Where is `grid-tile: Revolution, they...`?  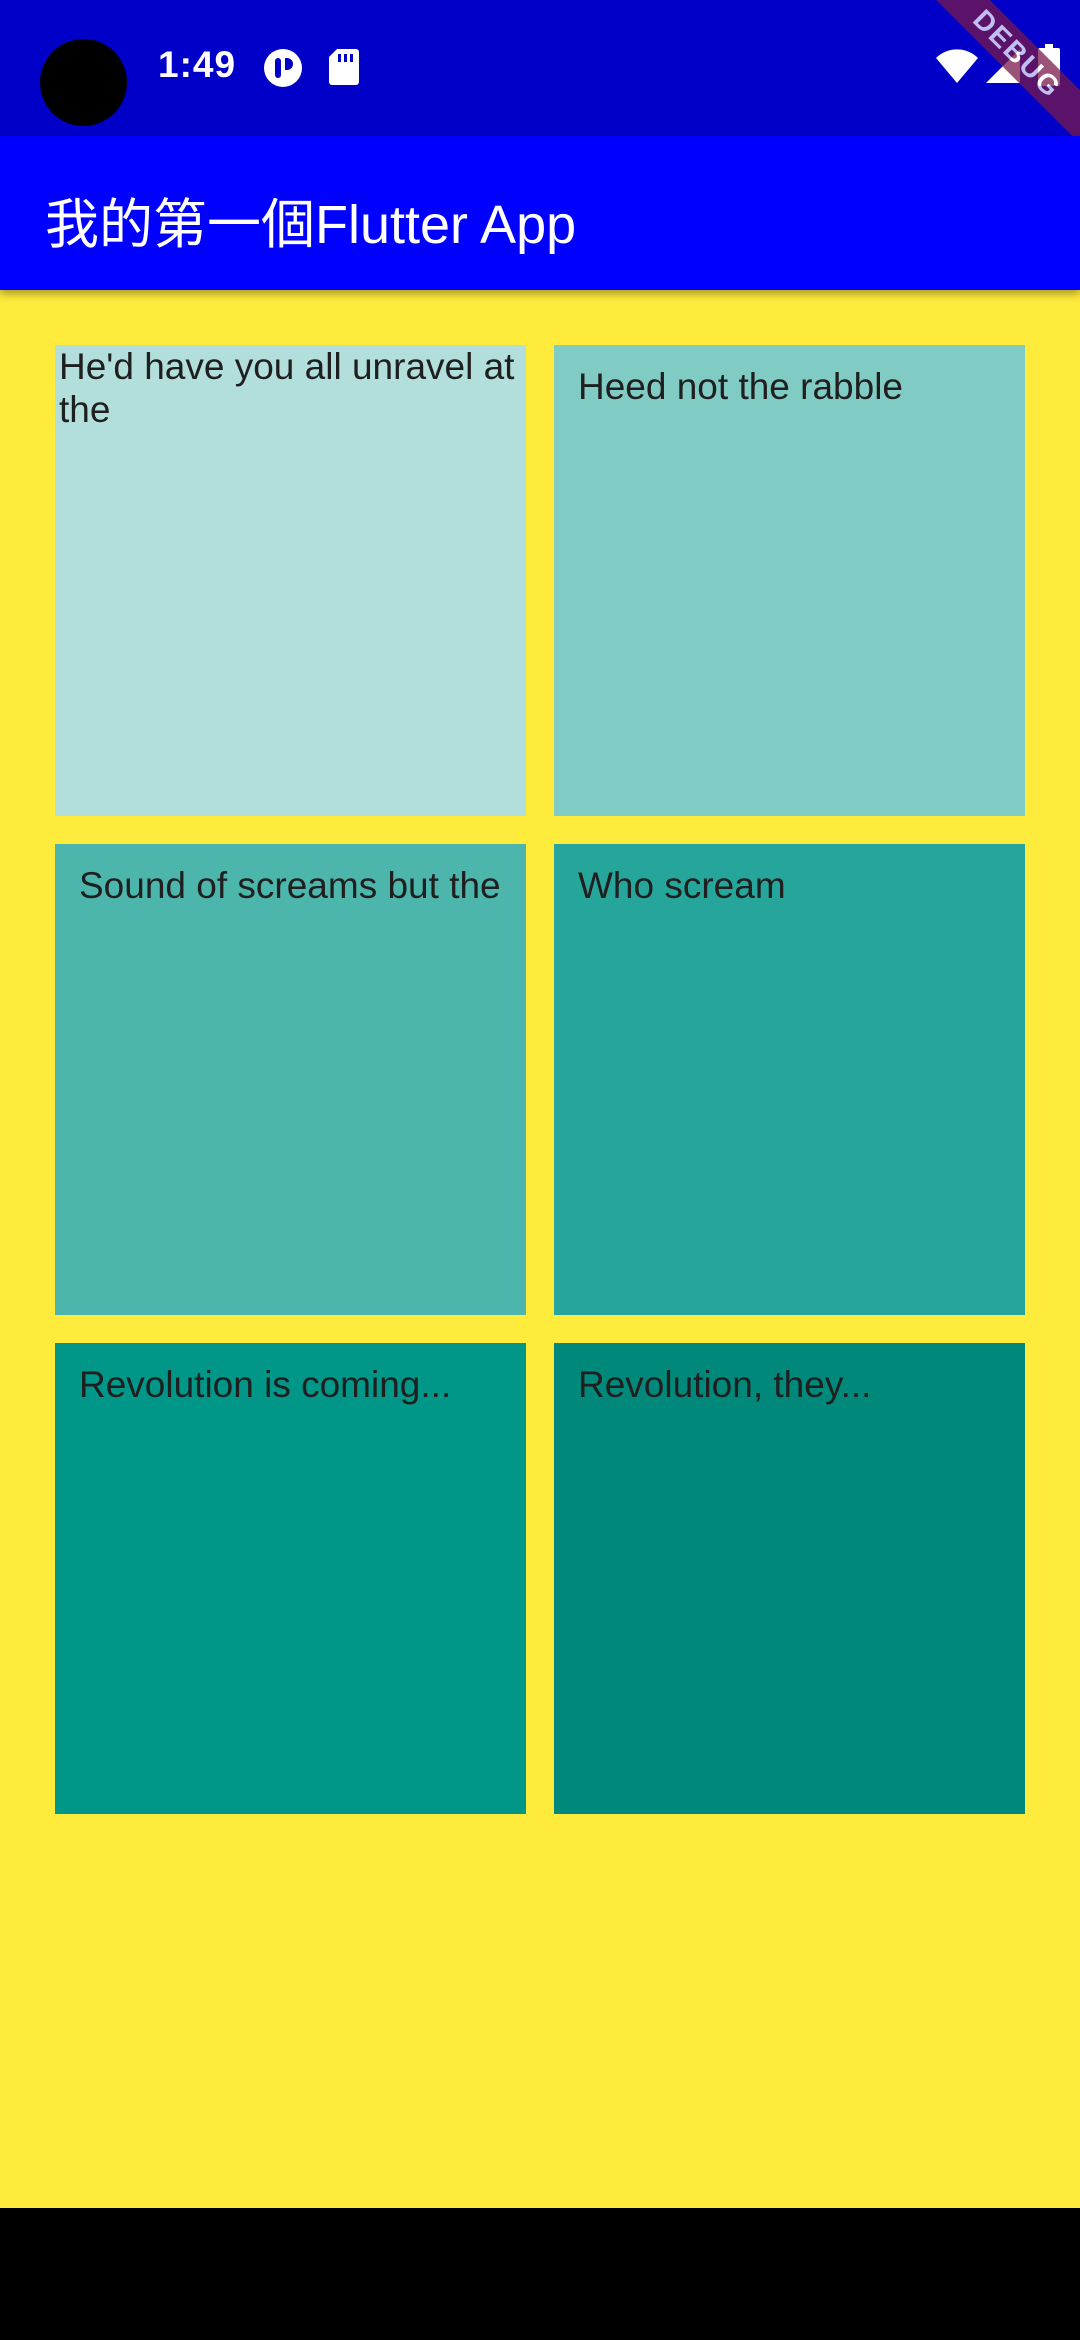
grid-tile: Revolution, they... is located at coordinates (789, 1578).